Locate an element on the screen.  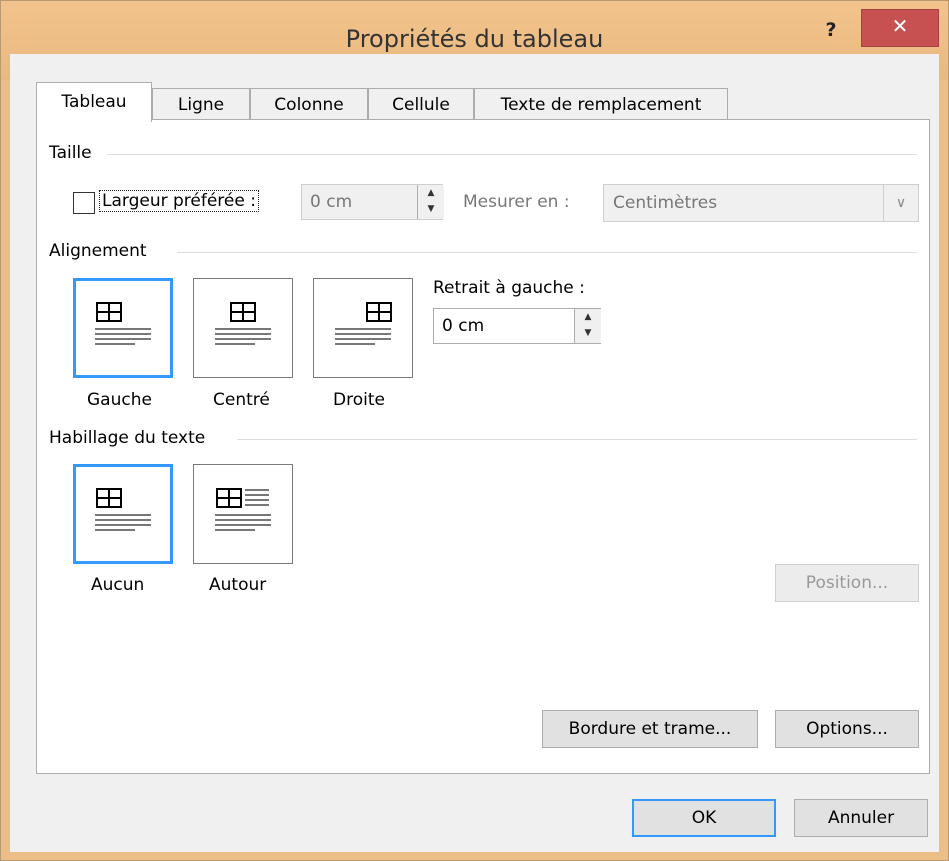
section-alignement: Alignement is located at coordinates (102, 251).